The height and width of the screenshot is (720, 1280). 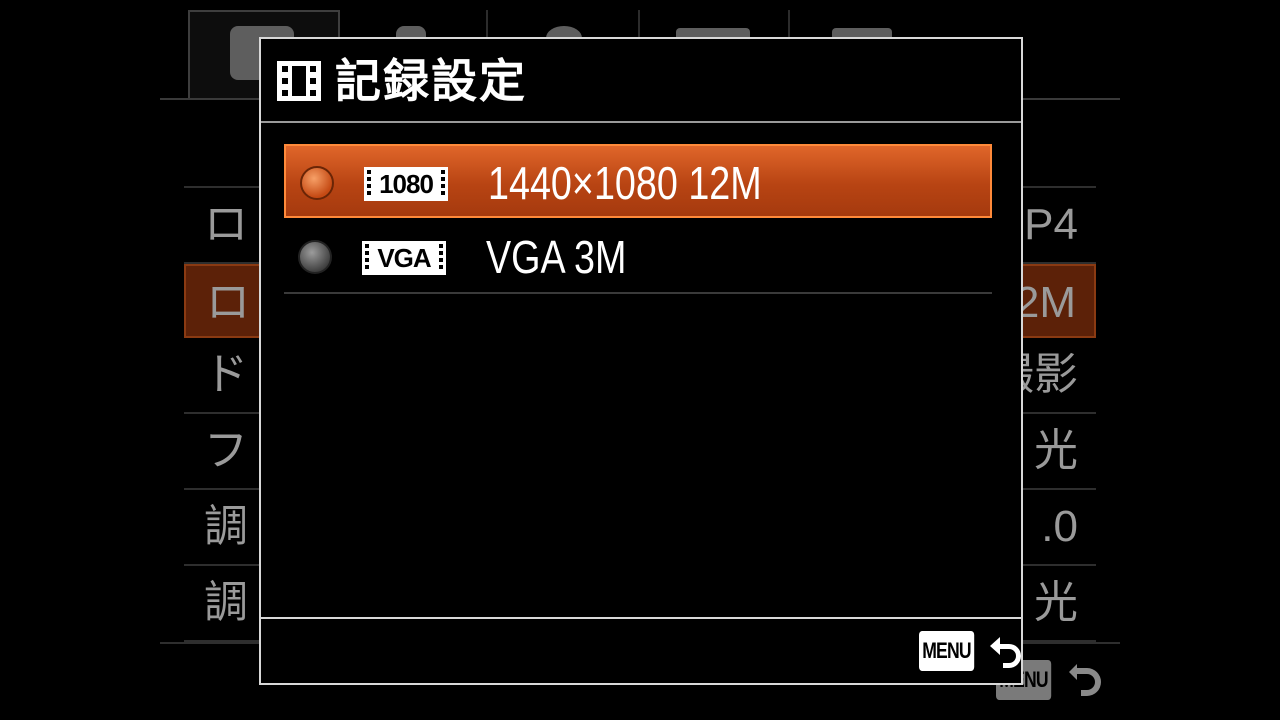 What do you see at coordinates (1059, 526) in the screenshot?
I see `bg-row-value: .0` at bounding box center [1059, 526].